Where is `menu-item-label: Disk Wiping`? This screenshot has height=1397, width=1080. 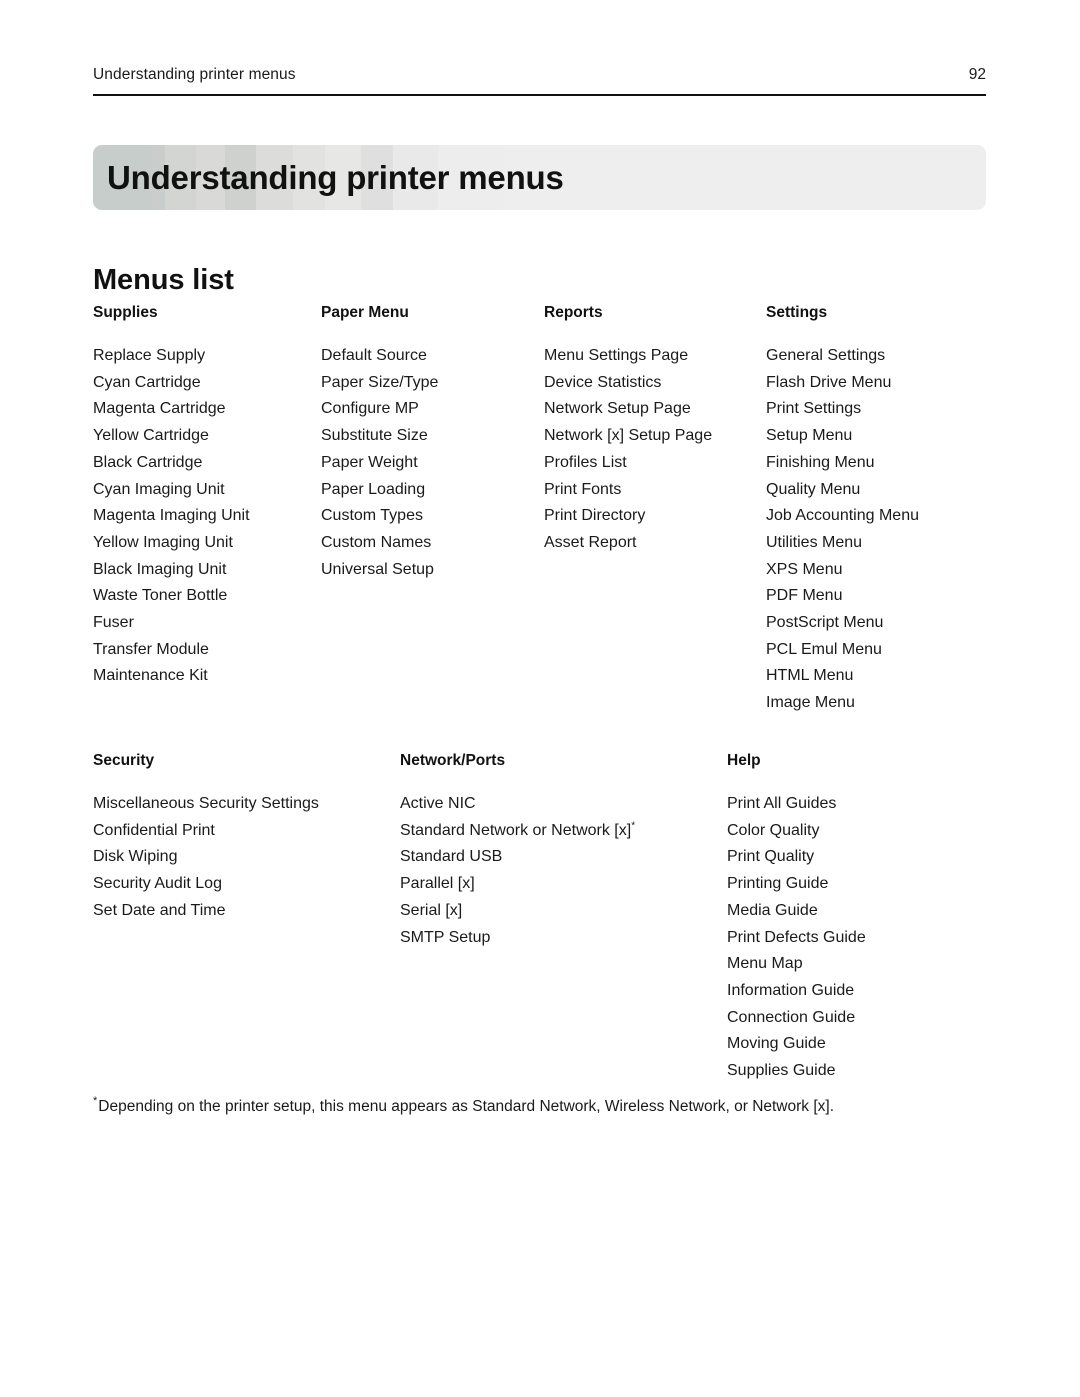
menu-item-label: Disk Wiping is located at coordinates (135, 857).